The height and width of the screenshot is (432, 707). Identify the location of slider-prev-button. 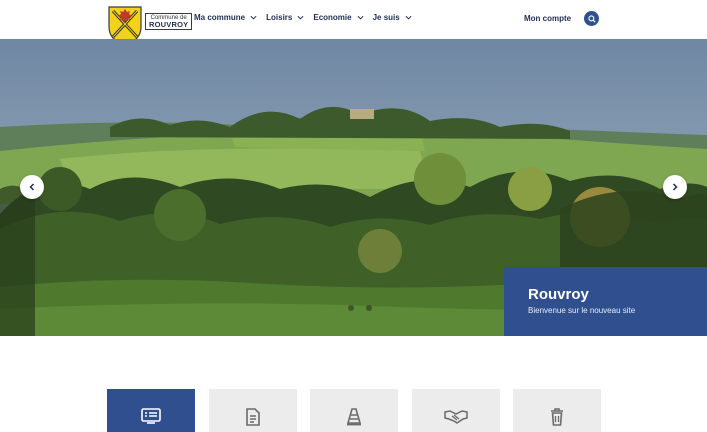
(32, 187).